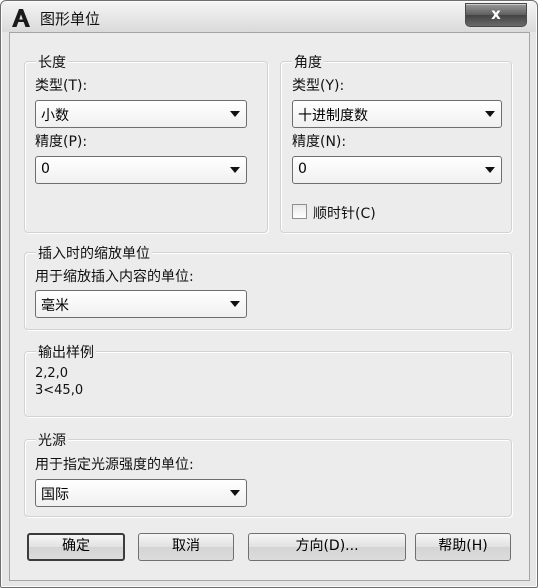 The width and height of the screenshot is (538, 588). Describe the element at coordinates (45, 169) in the screenshot. I see `length-precision-value: 0` at that location.